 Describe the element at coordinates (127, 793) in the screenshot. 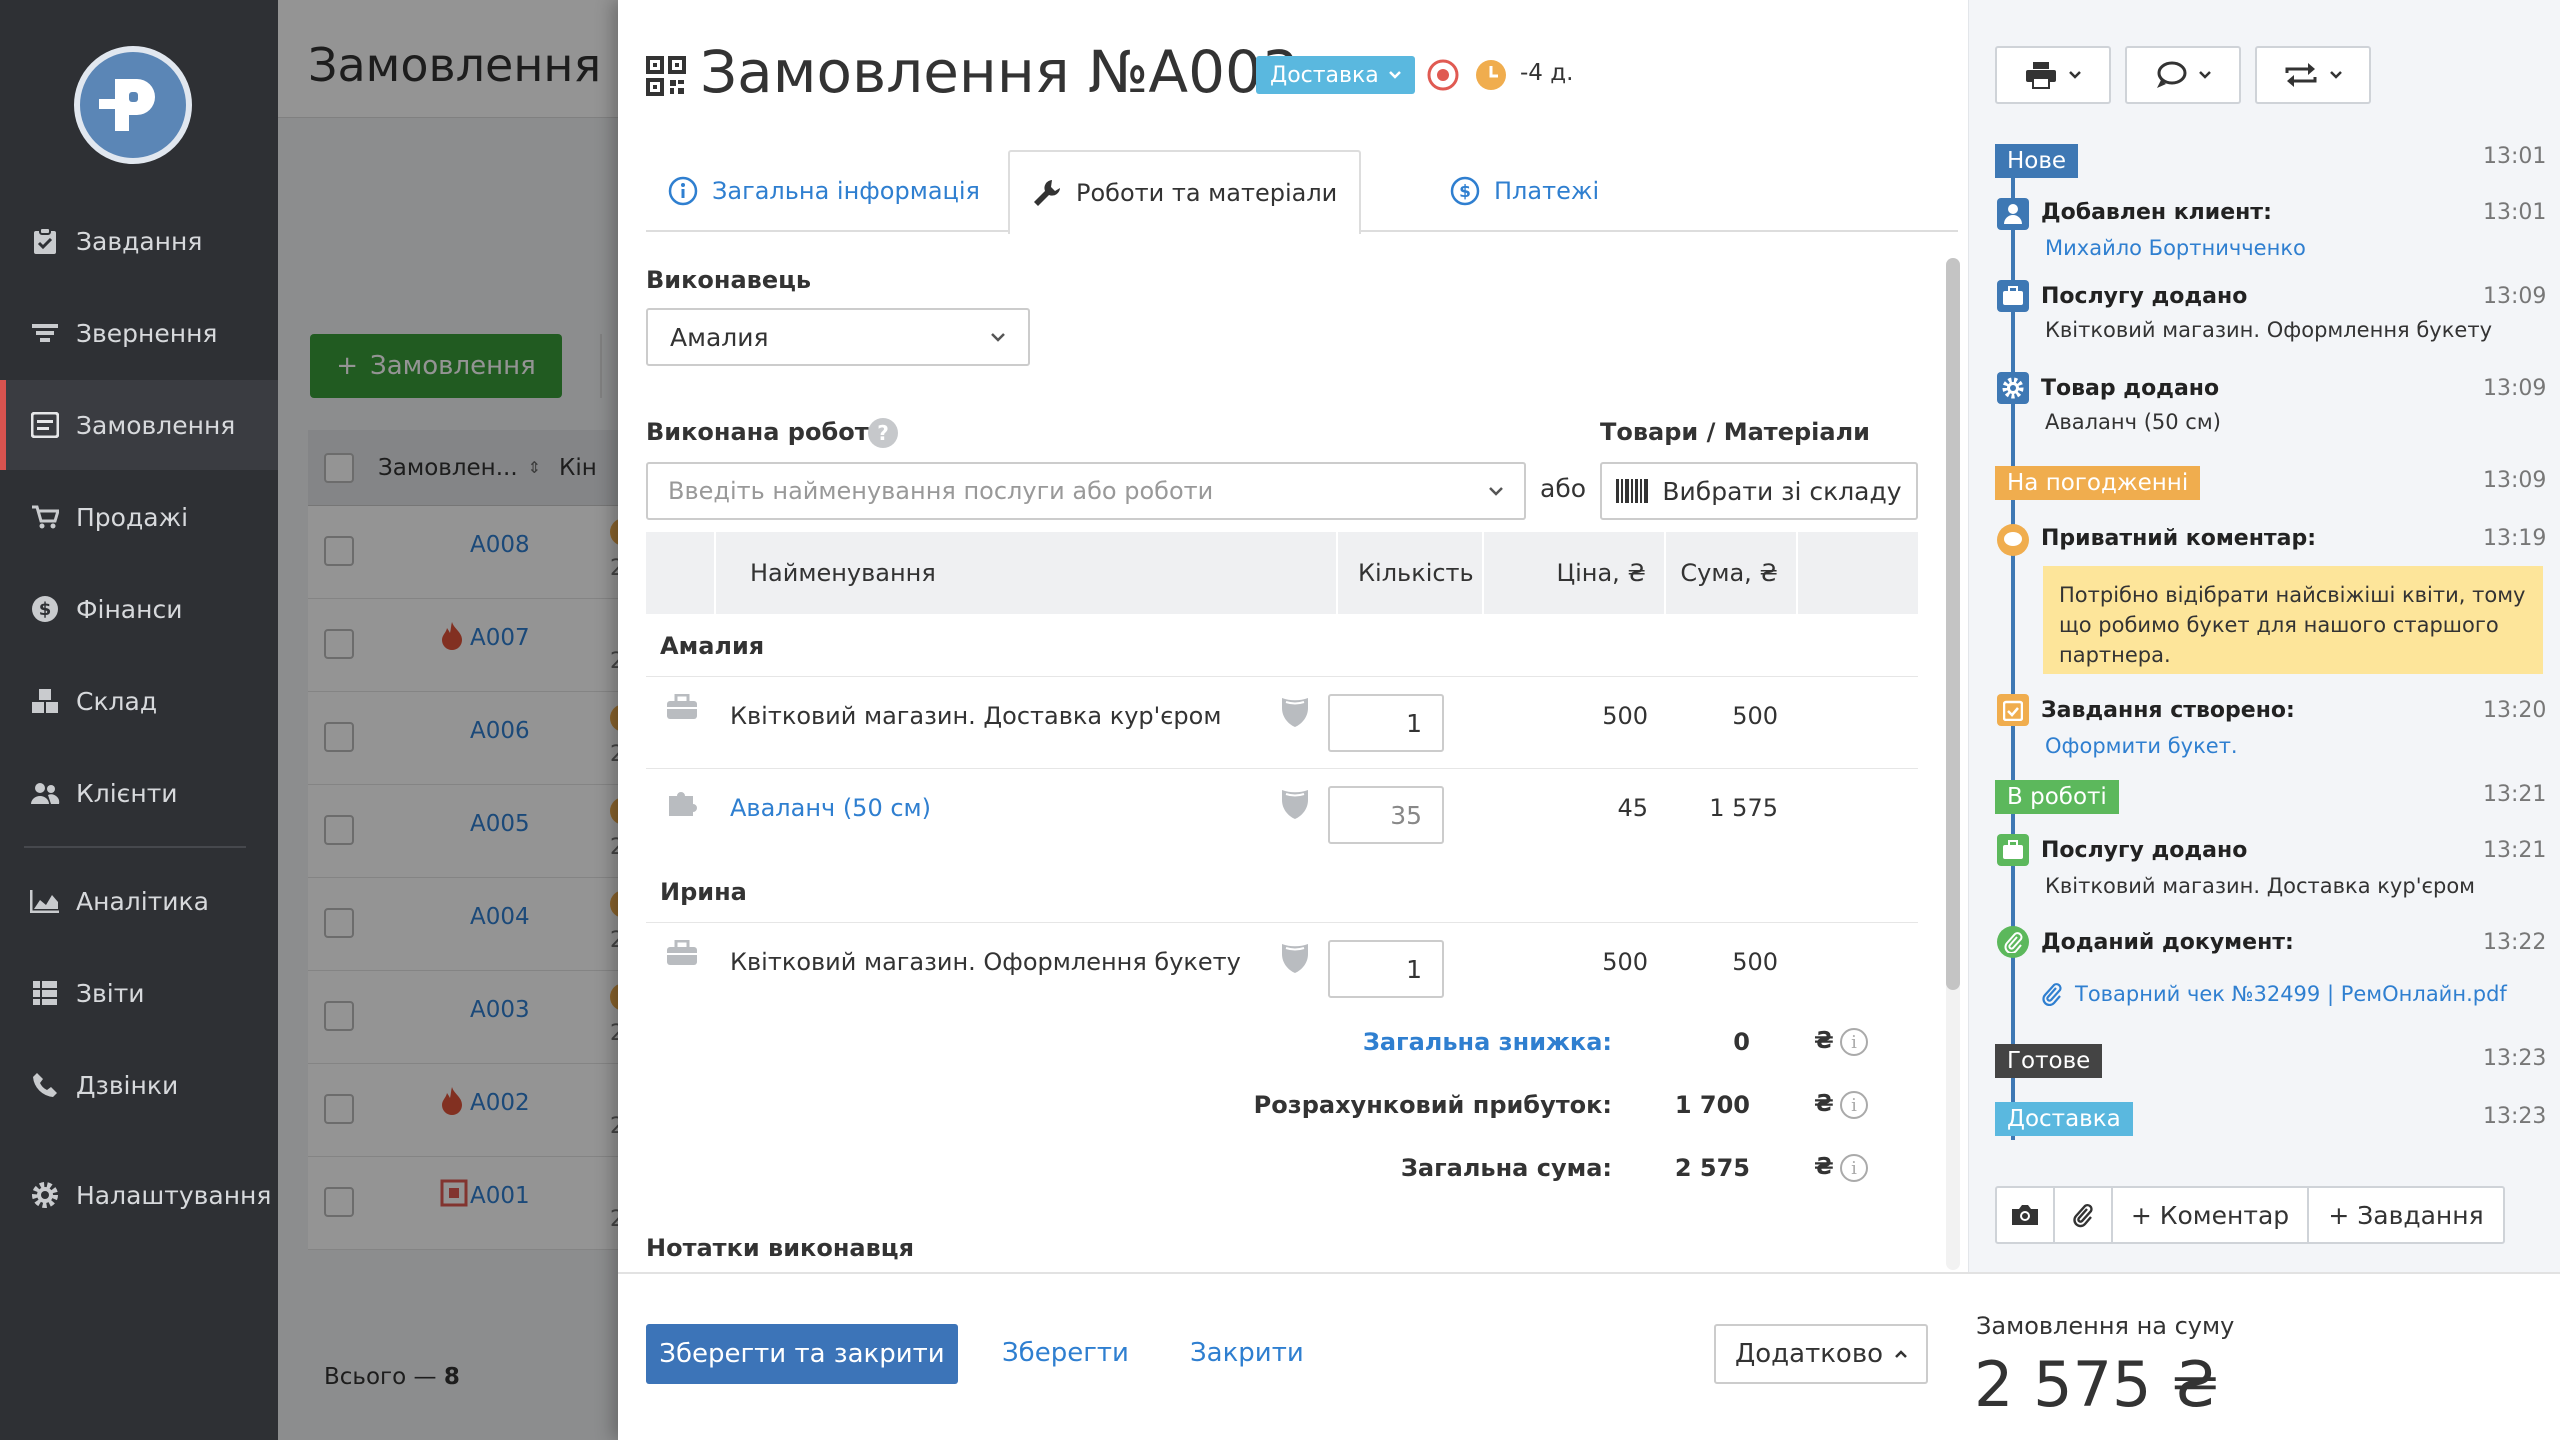

I see `nav-label: Клієнти` at that location.